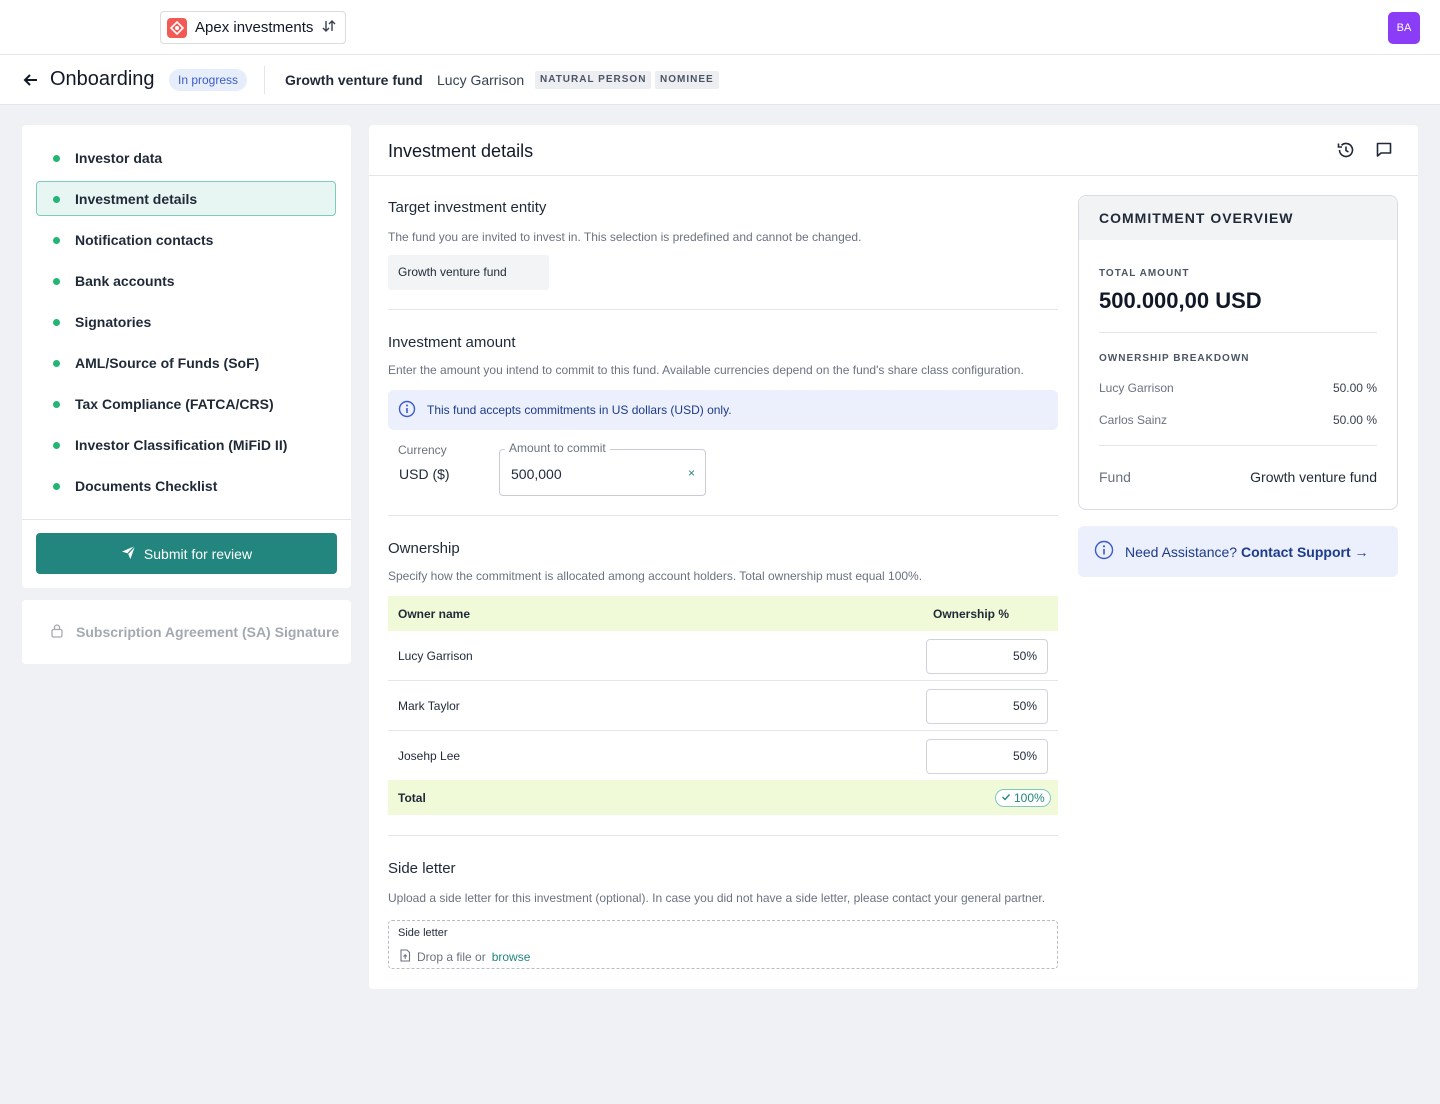 This screenshot has height=1104, width=1440. I want to click on sa-signature-step: Subscription Agreement (SA) Signature, so click(186, 632).